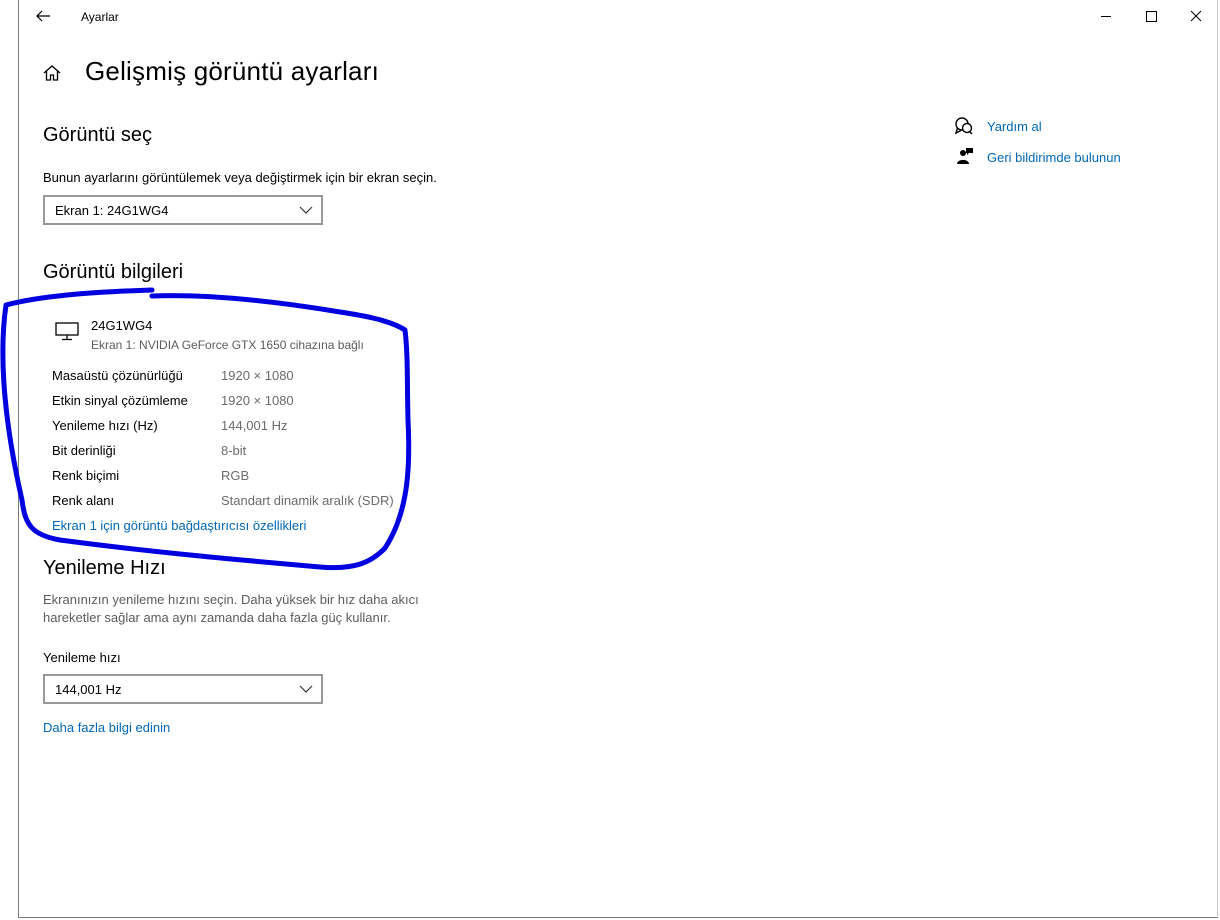  I want to click on maximize-button, so click(1151, 16).